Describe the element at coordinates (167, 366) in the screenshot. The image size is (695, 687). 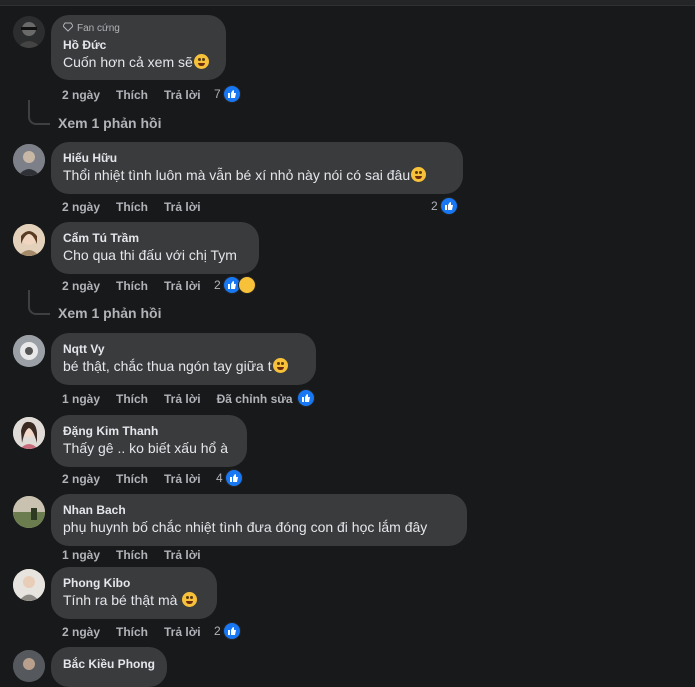
I see `comment-text: bé thật, chắc thua ngón tay giữa t` at that location.